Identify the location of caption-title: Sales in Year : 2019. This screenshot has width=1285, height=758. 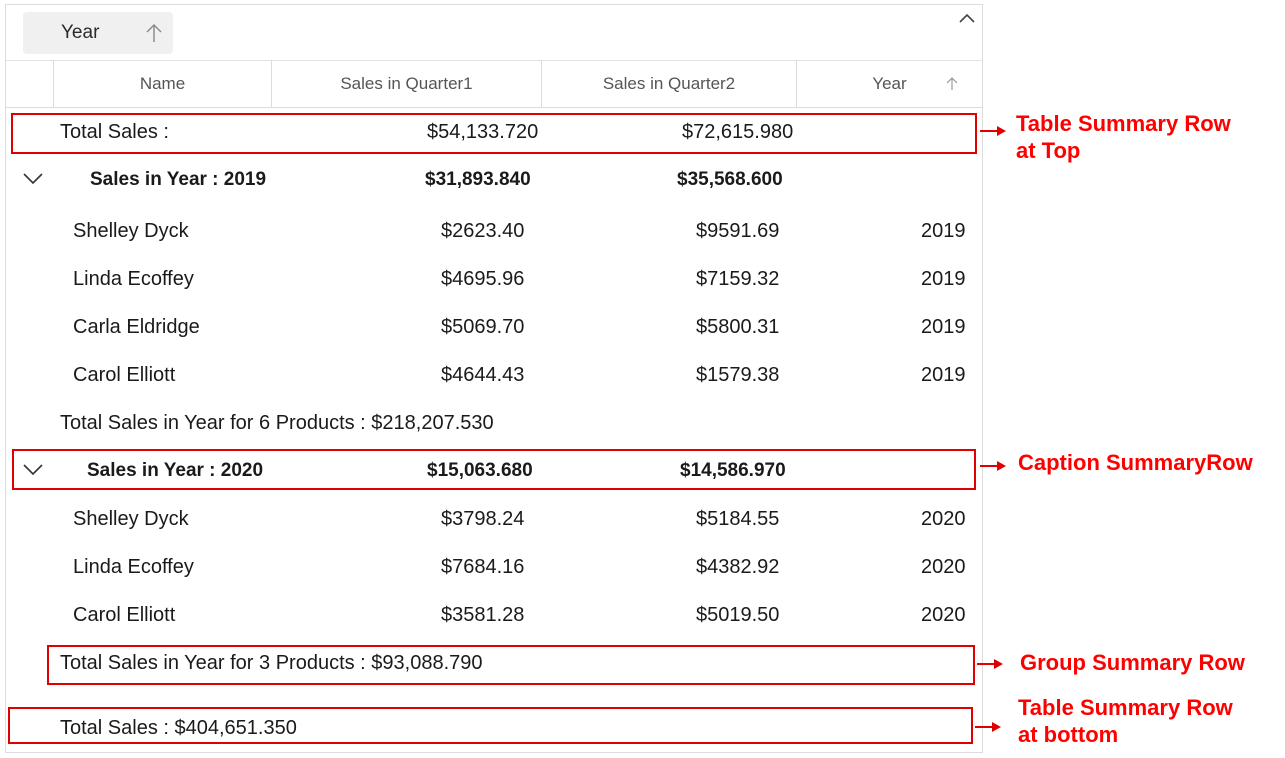
(178, 179).